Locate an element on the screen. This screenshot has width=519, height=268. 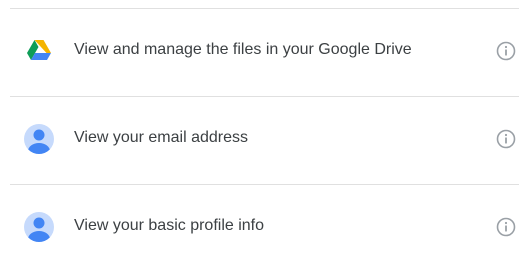
google-drive-icon is located at coordinates (39, 51).